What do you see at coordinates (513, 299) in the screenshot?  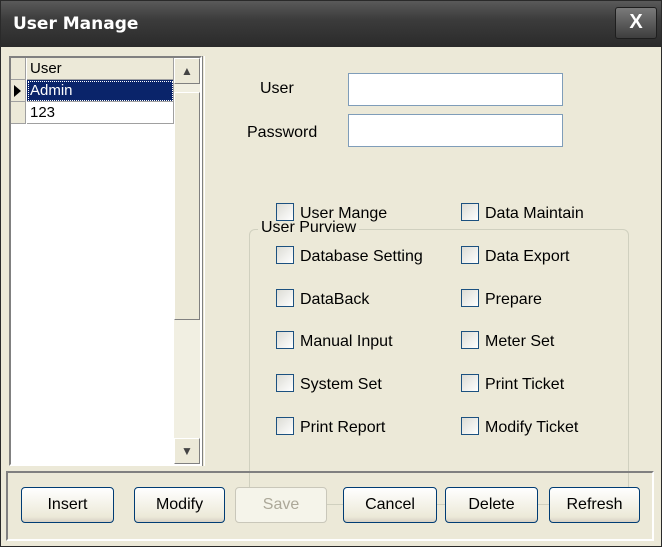 I see `checkbox-label: Prepare` at bounding box center [513, 299].